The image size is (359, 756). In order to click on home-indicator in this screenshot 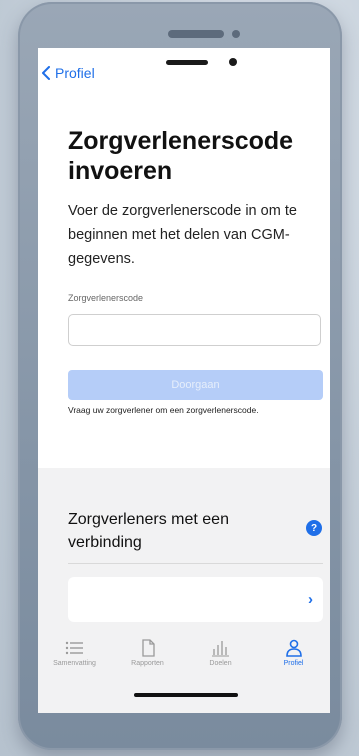, I will do `click(186, 695)`.